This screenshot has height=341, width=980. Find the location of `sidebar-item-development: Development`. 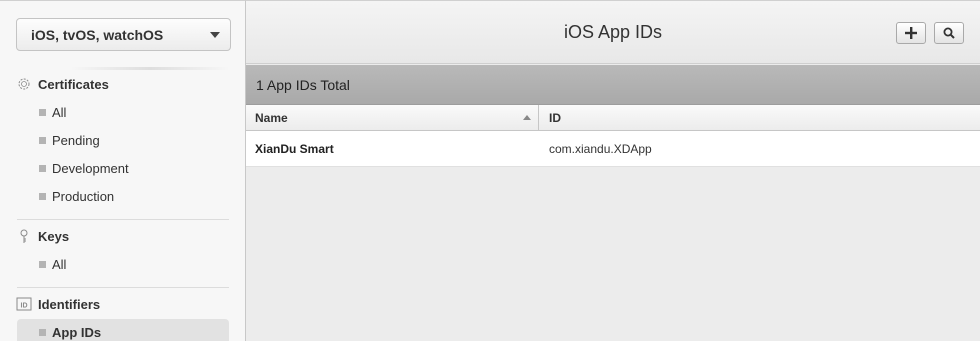

sidebar-item-development: Development is located at coordinates (123, 168).